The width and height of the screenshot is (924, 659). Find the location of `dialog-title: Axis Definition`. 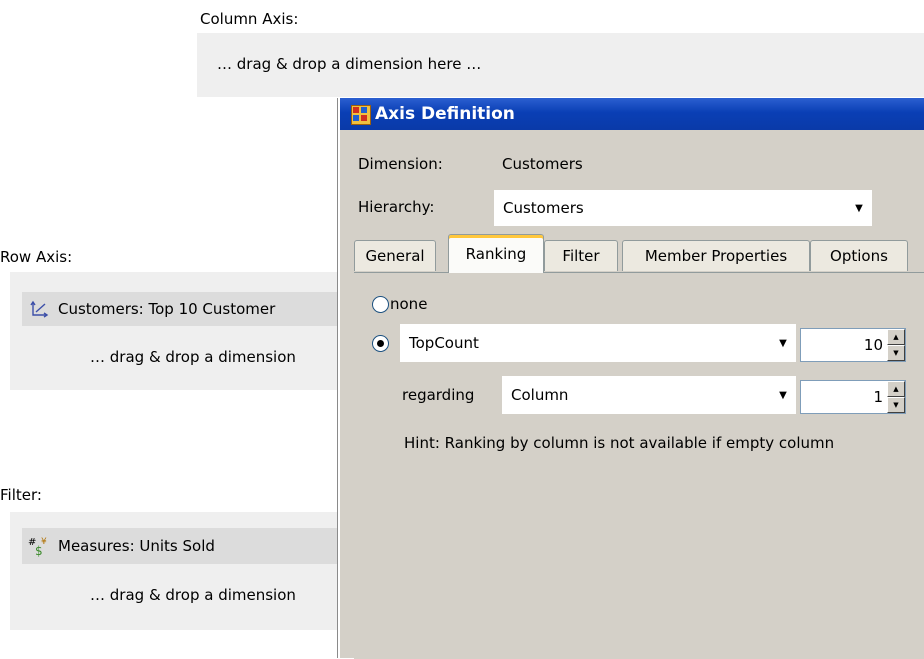

dialog-title: Axis Definition is located at coordinates (445, 114).